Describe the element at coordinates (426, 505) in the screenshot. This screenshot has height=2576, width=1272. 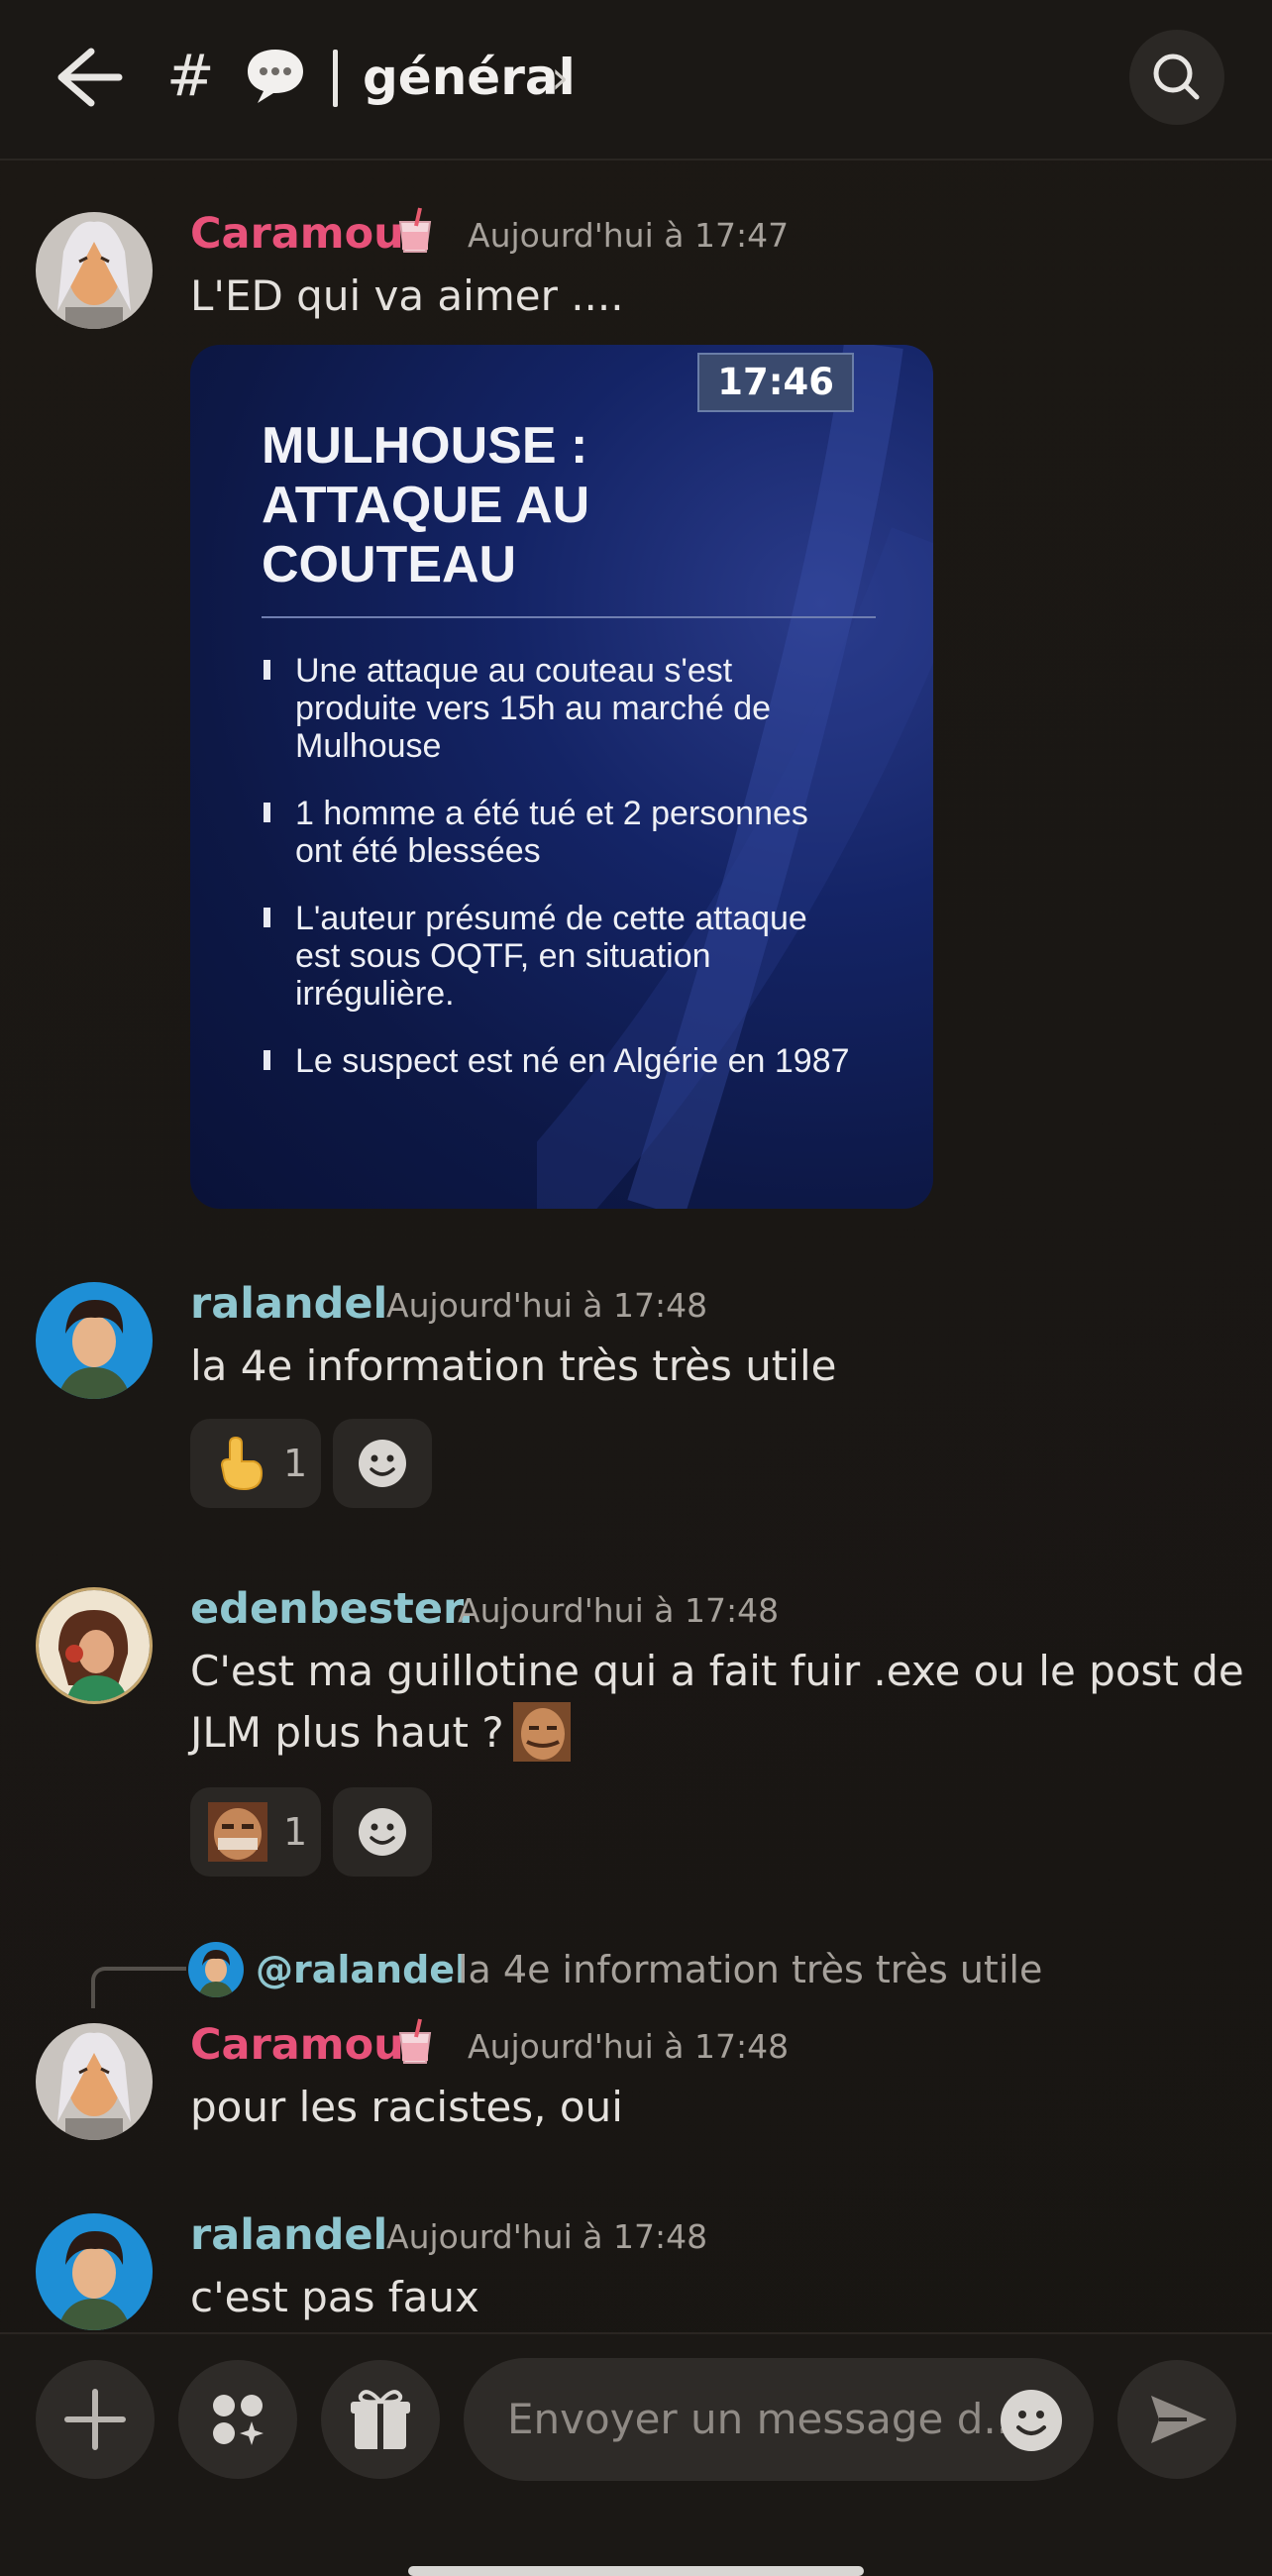
I see `image-headline: MULHOUSE : ATTAQUE AU COUTEAU` at that location.